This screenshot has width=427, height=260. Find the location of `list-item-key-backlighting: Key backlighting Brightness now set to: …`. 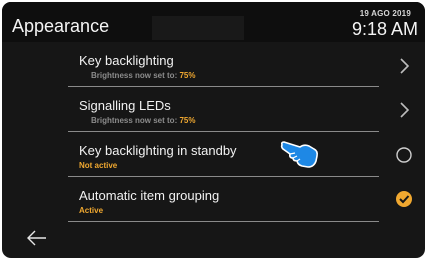

list-item-key-backlighting: Key backlighting Brightness now set to: … is located at coordinates (223, 64).